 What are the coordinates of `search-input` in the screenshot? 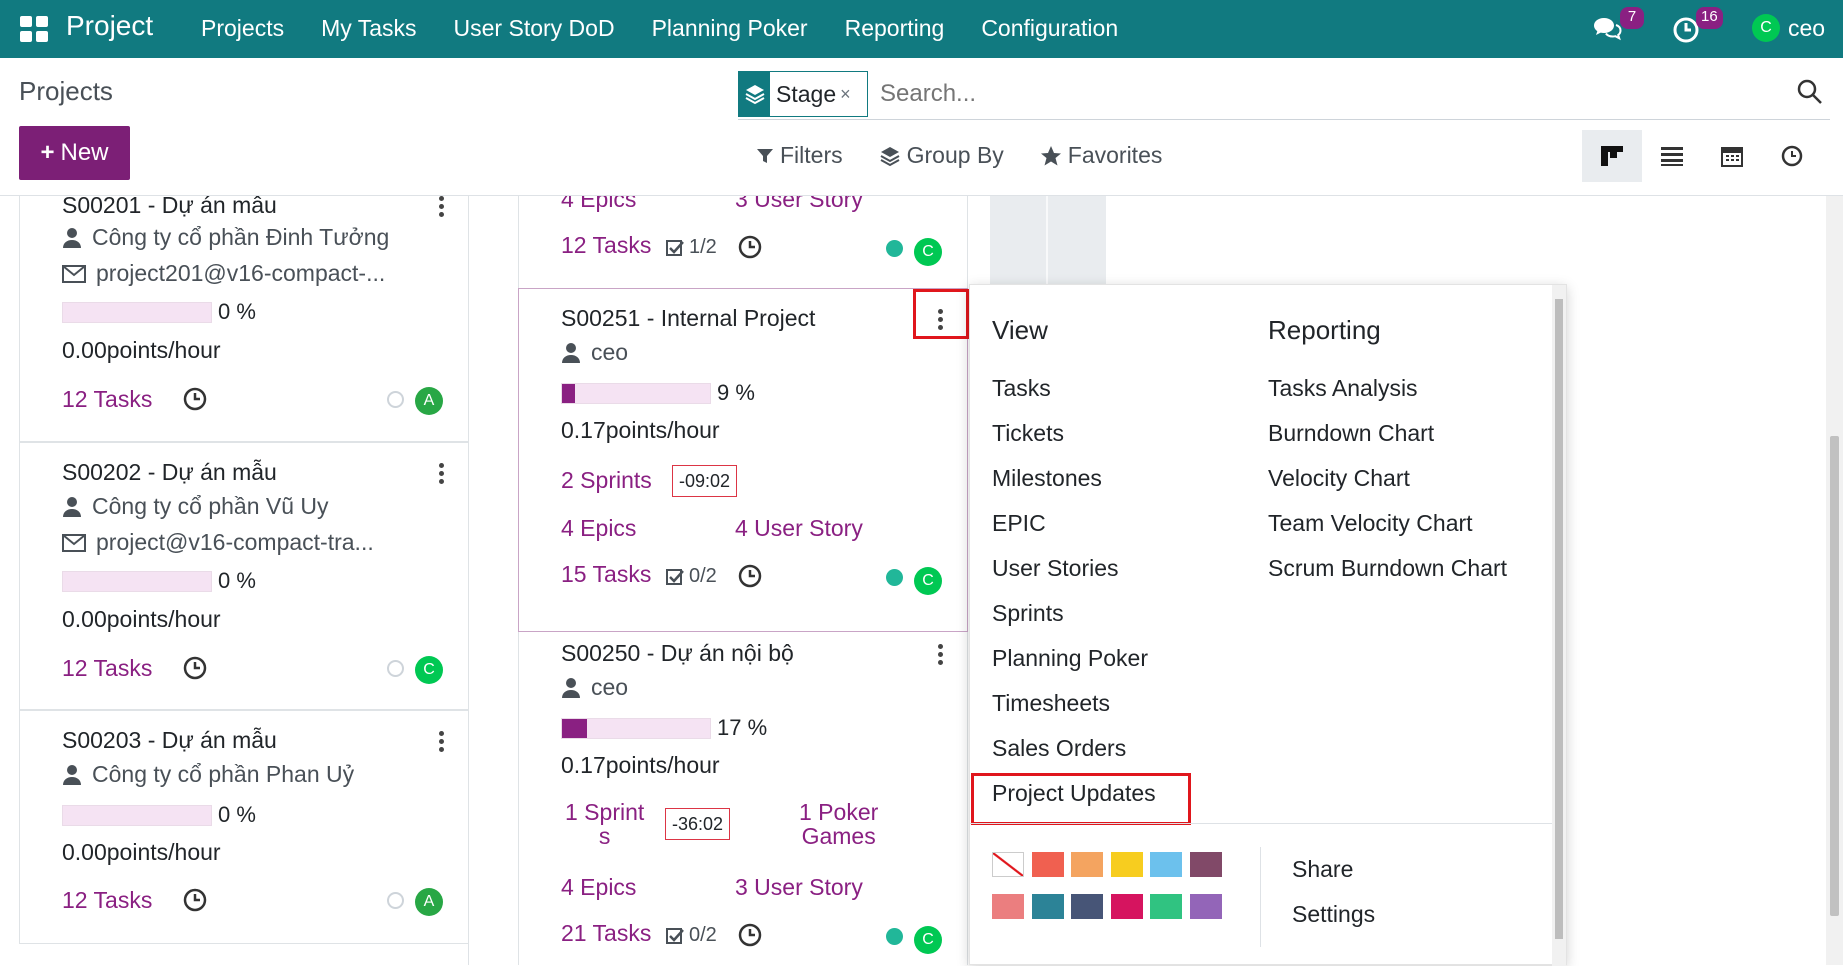 It's located at (1230, 94).